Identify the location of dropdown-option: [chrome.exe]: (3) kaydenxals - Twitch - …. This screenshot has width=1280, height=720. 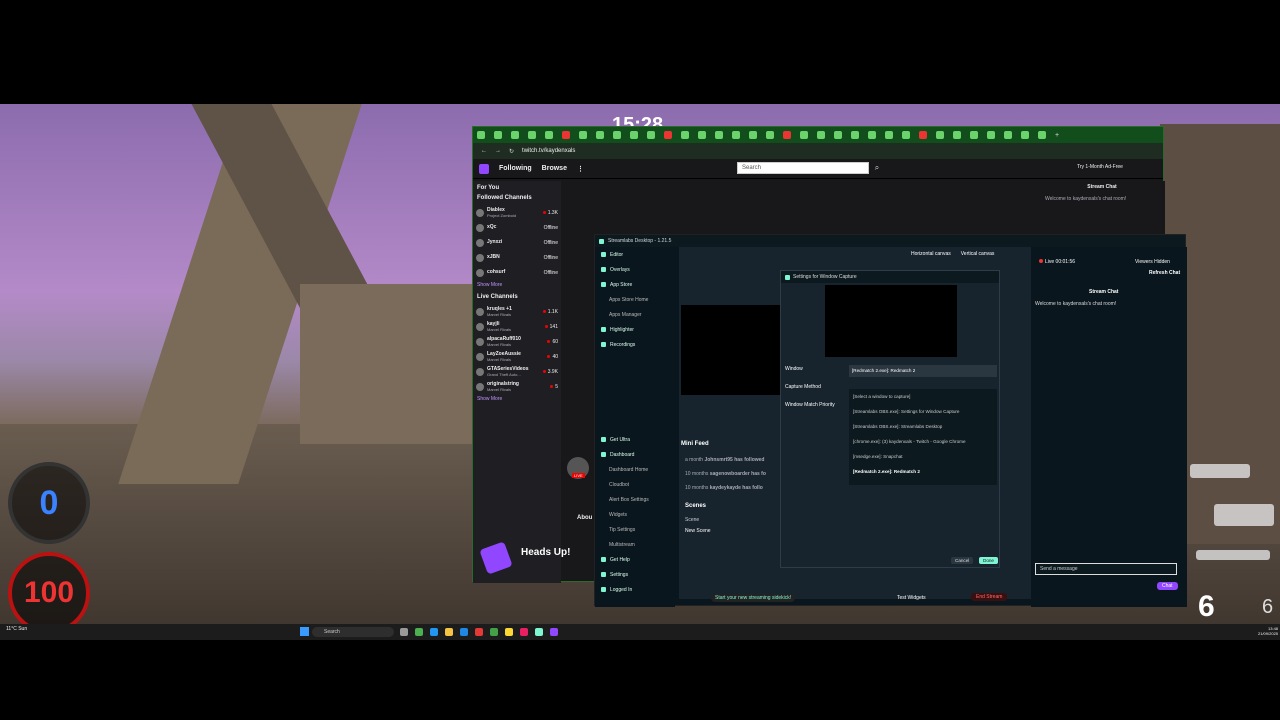
(923, 441).